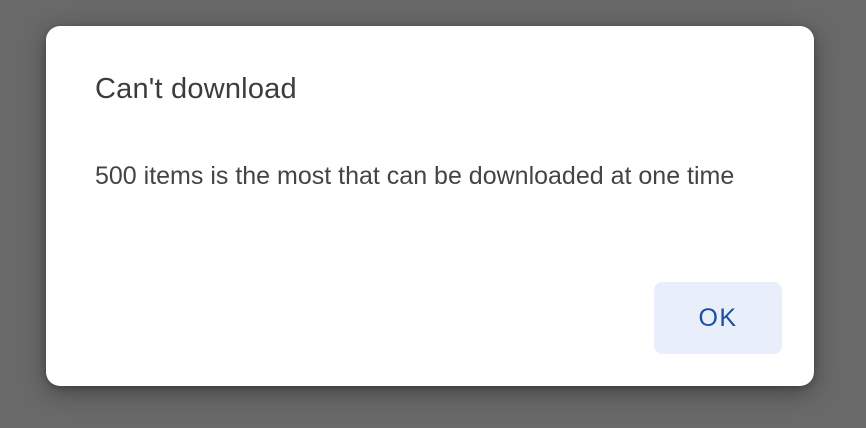 The height and width of the screenshot is (428, 866). What do you see at coordinates (196, 89) in the screenshot?
I see `dialog-title: Can't download` at bounding box center [196, 89].